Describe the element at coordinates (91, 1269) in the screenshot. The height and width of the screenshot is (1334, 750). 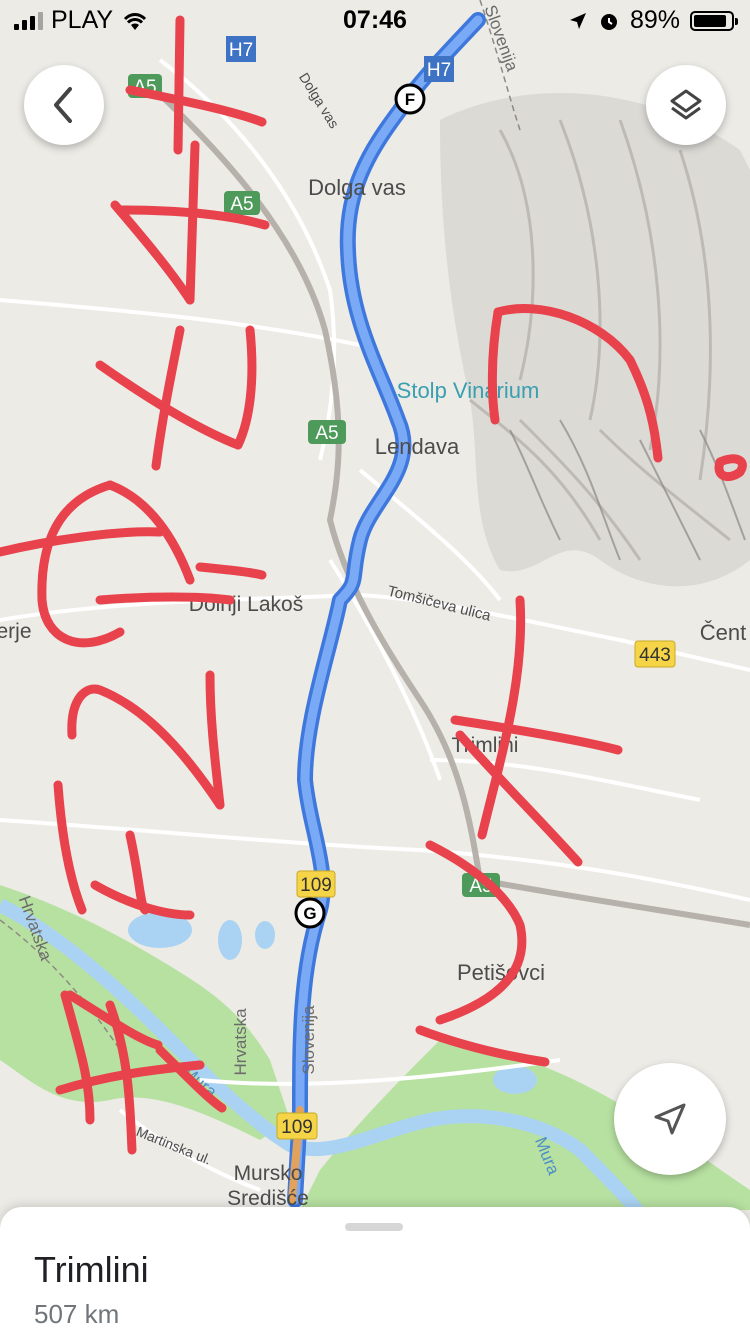
I see `destination-title: Trimlini` at that location.